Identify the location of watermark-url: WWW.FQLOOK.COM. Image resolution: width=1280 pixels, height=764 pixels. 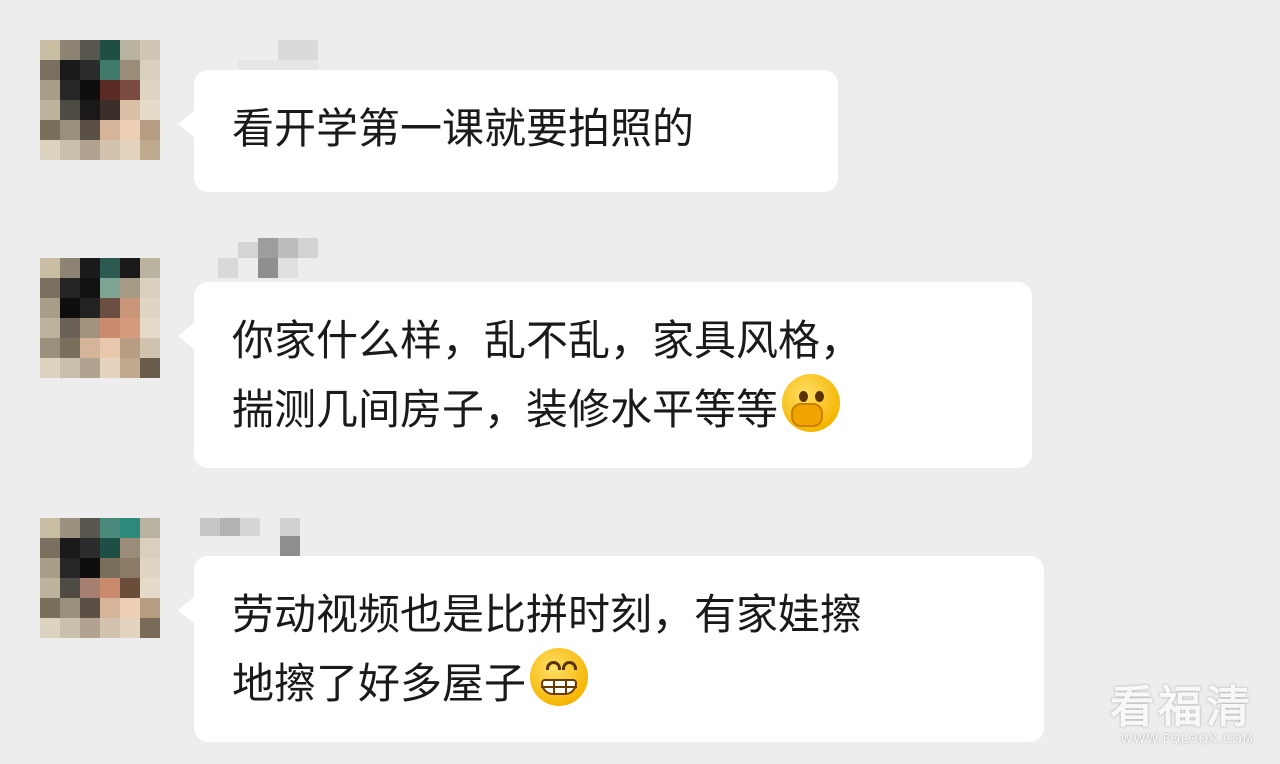
(1187, 739).